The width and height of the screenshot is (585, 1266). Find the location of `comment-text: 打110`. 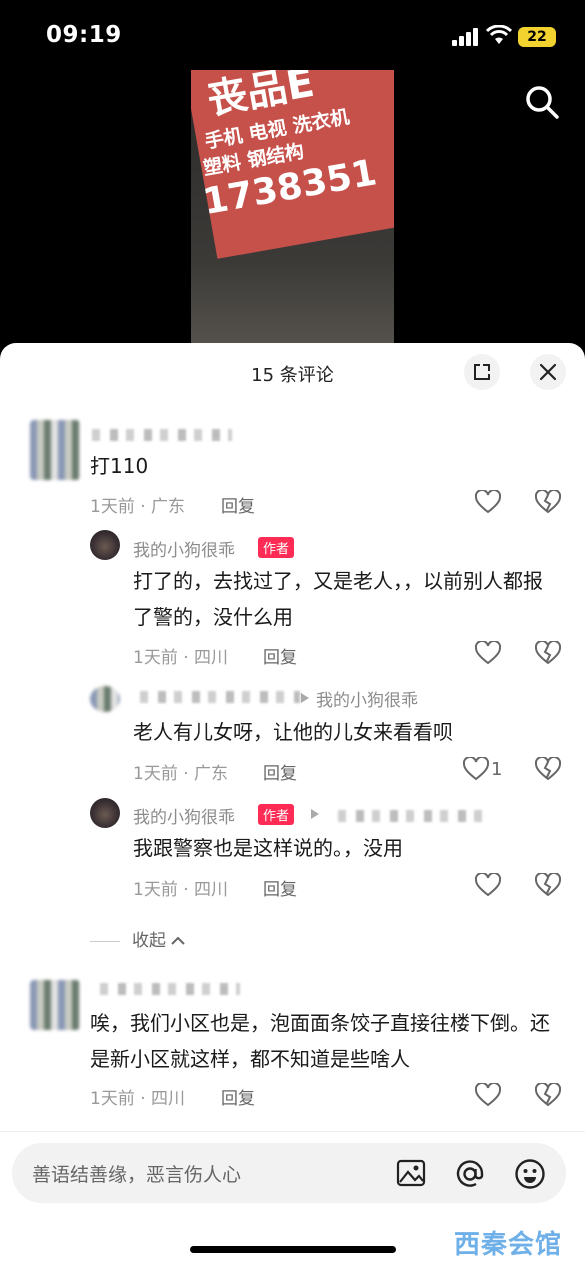

comment-text: 打110 is located at coordinates (119, 466).